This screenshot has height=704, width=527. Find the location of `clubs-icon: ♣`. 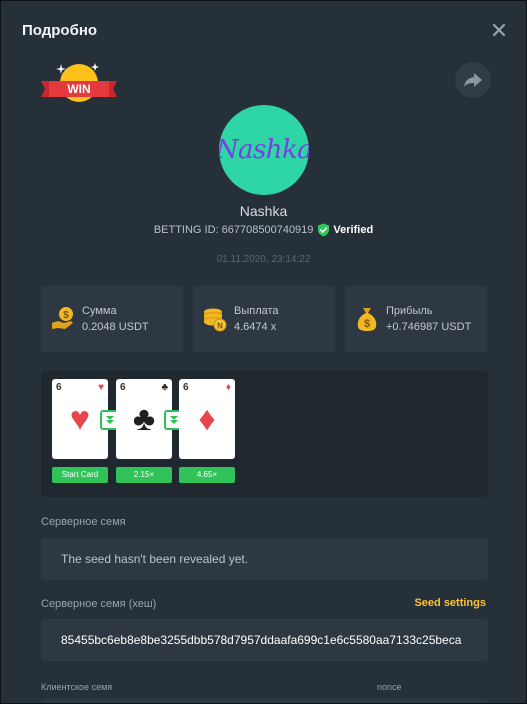

clubs-icon: ♣ is located at coordinates (164, 387).